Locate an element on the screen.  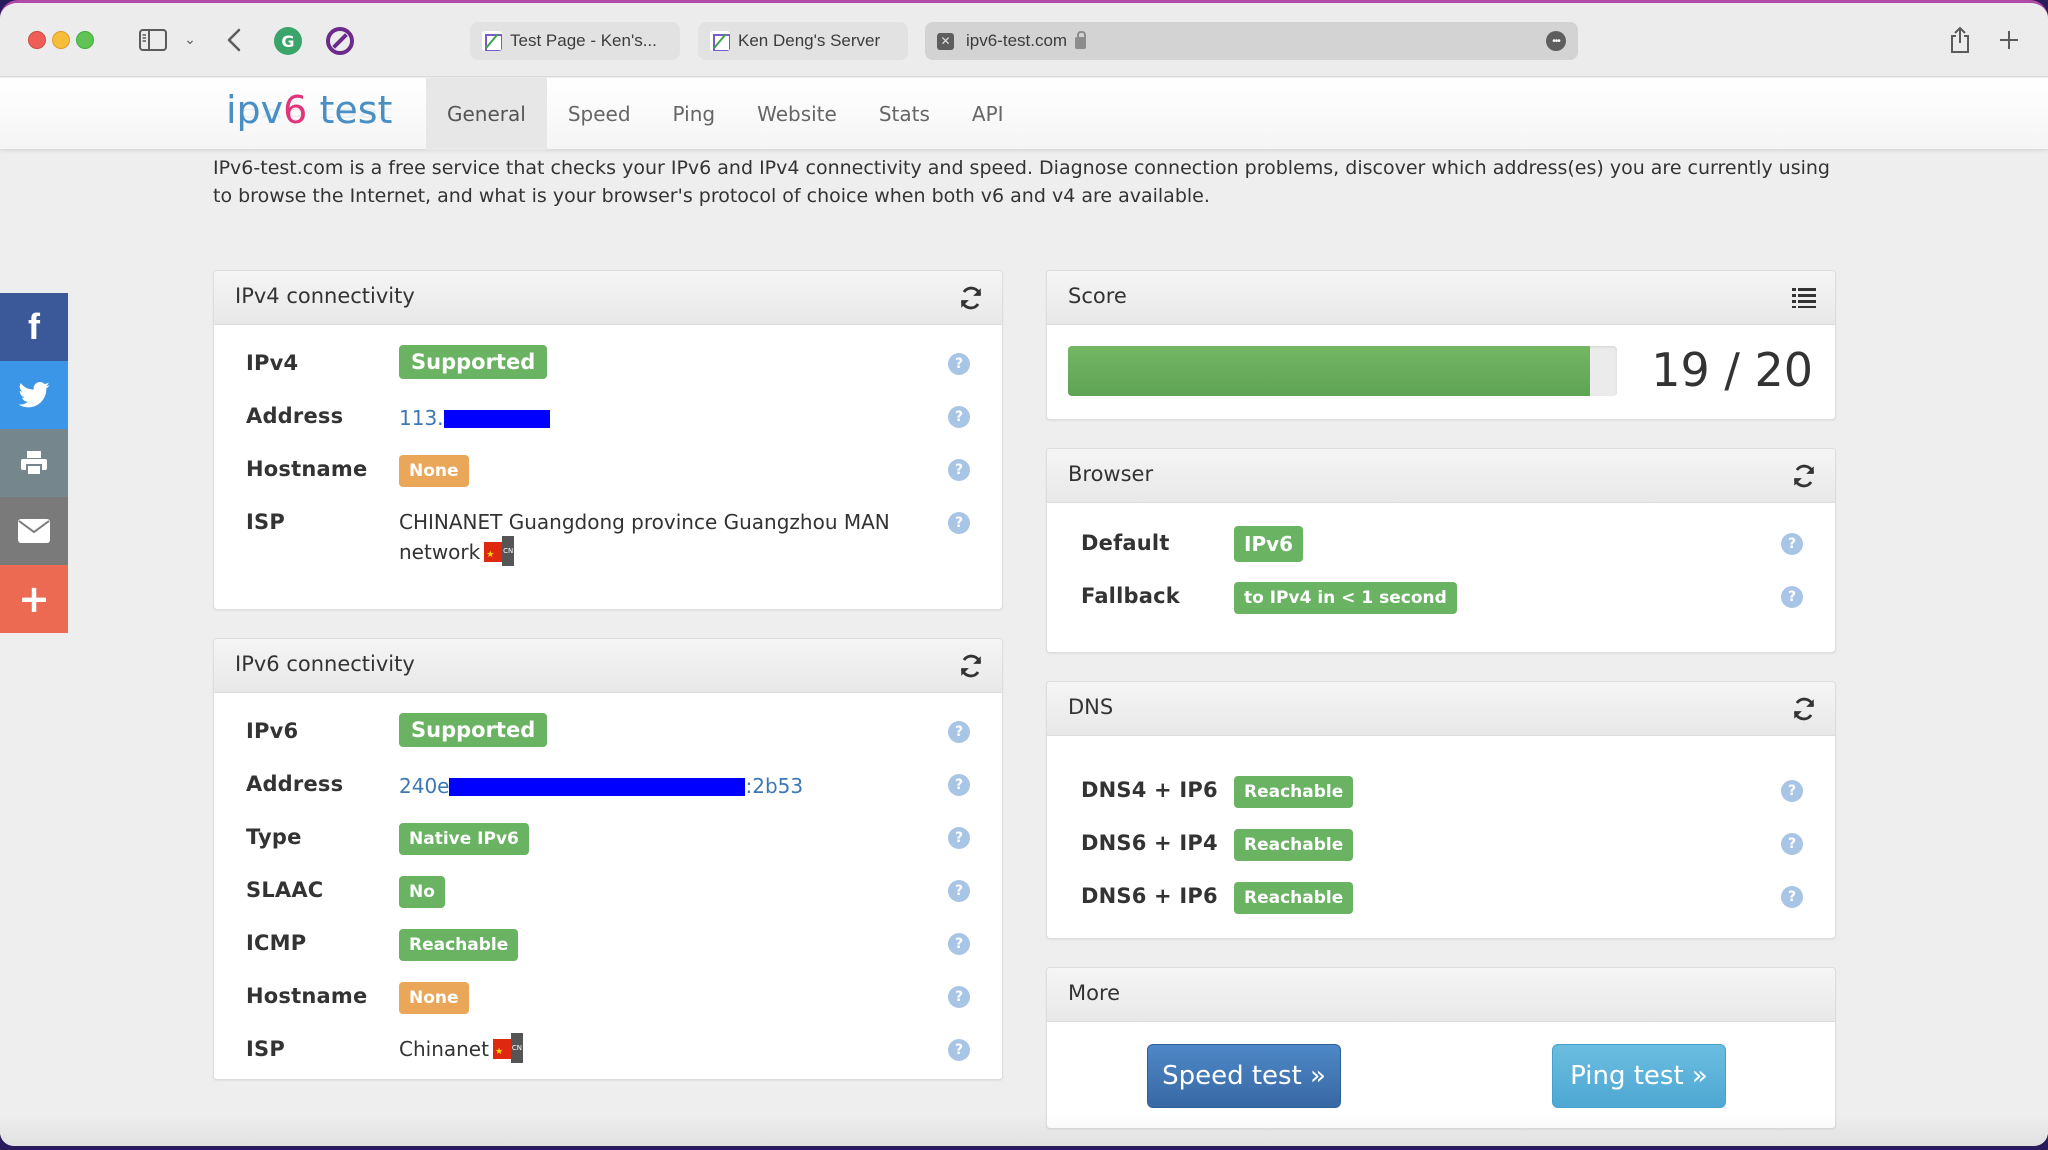
ipv4-address-link: 113. is located at coordinates (421, 418).